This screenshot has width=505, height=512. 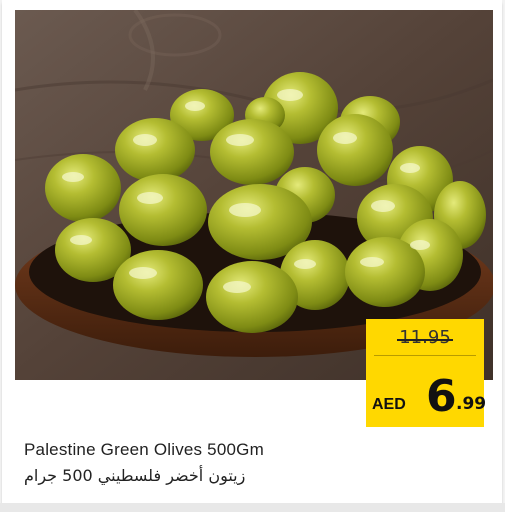 I want to click on price-currency: AED, so click(x=389, y=404).